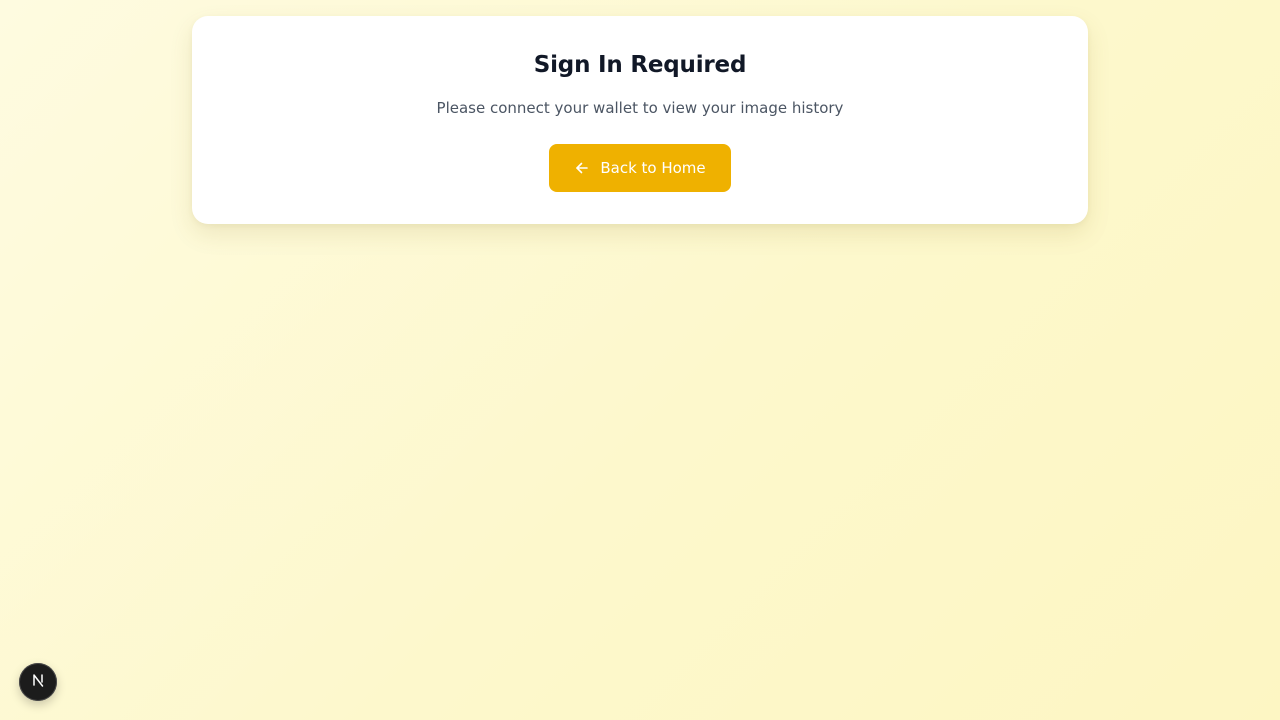 Image resolution: width=1280 pixels, height=720 pixels. What do you see at coordinates (582, 168) in the screenshot?
I see `arrow-left-icon` at bounding box center [582, 168].